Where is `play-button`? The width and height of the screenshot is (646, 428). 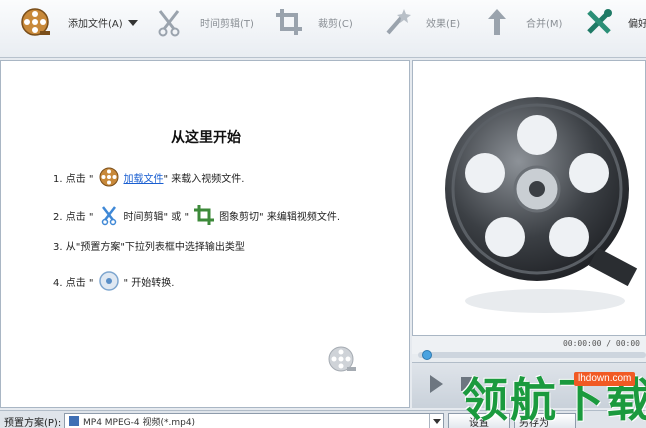 play-button is located at coordinates (436, 384).